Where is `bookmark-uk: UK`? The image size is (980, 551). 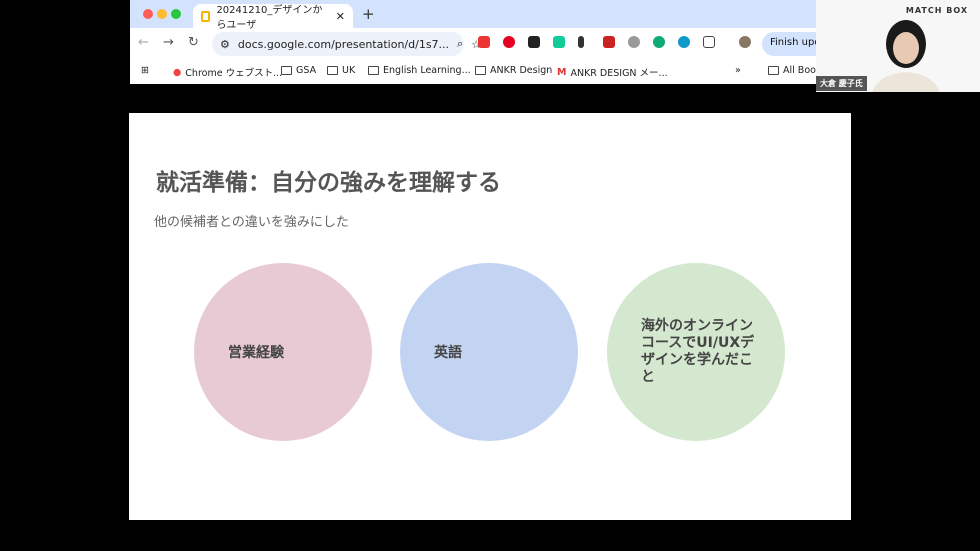 bookmark-uk: UK is located at coordinates (341, 70).